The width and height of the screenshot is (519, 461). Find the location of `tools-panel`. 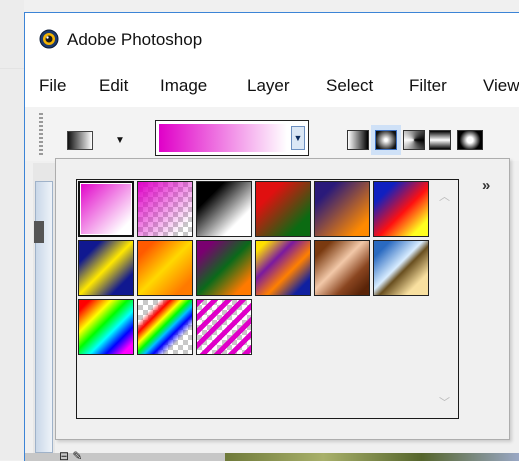

tools-panel is located at coordinates (44, 308).